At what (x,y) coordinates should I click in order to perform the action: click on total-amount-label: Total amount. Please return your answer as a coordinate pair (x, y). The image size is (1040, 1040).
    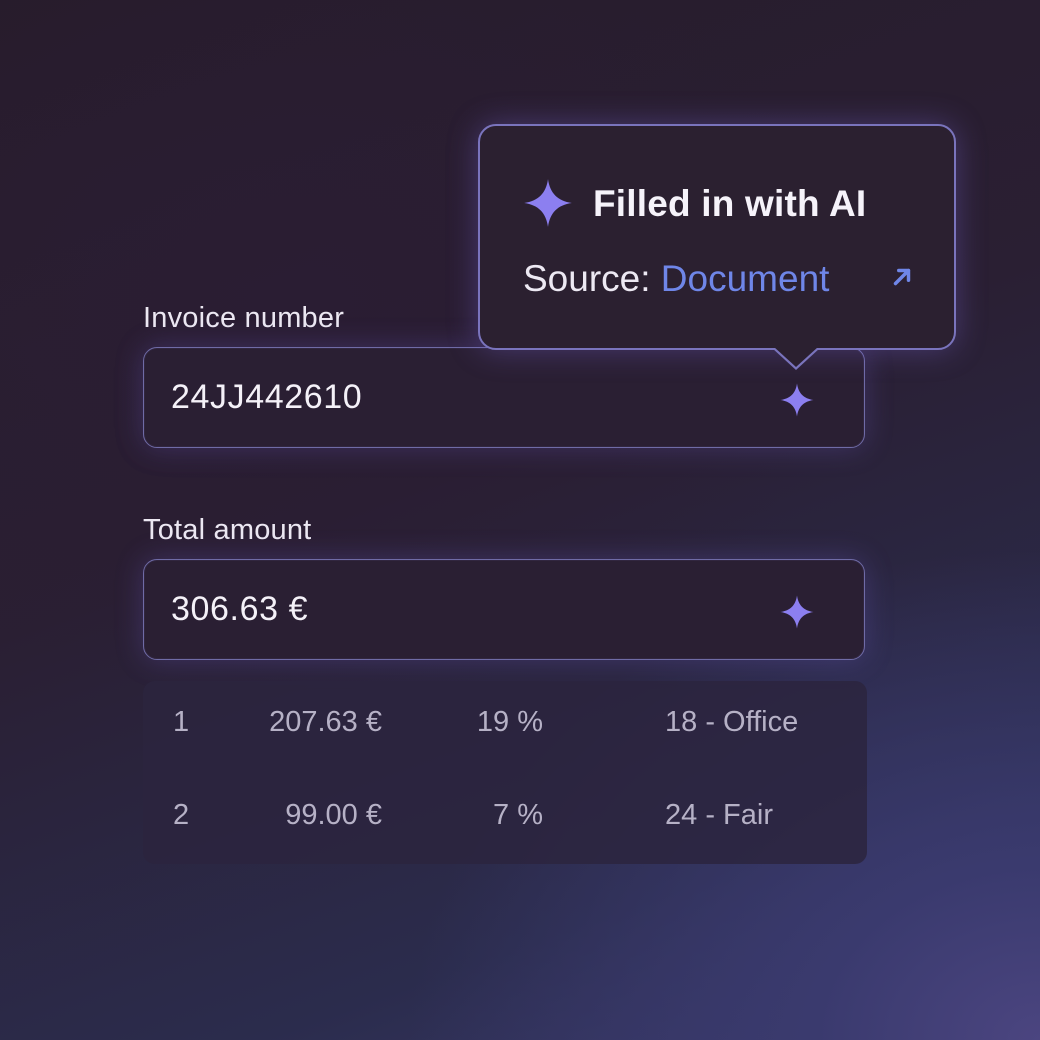
    Looking at the image, I should click on (227, 530).